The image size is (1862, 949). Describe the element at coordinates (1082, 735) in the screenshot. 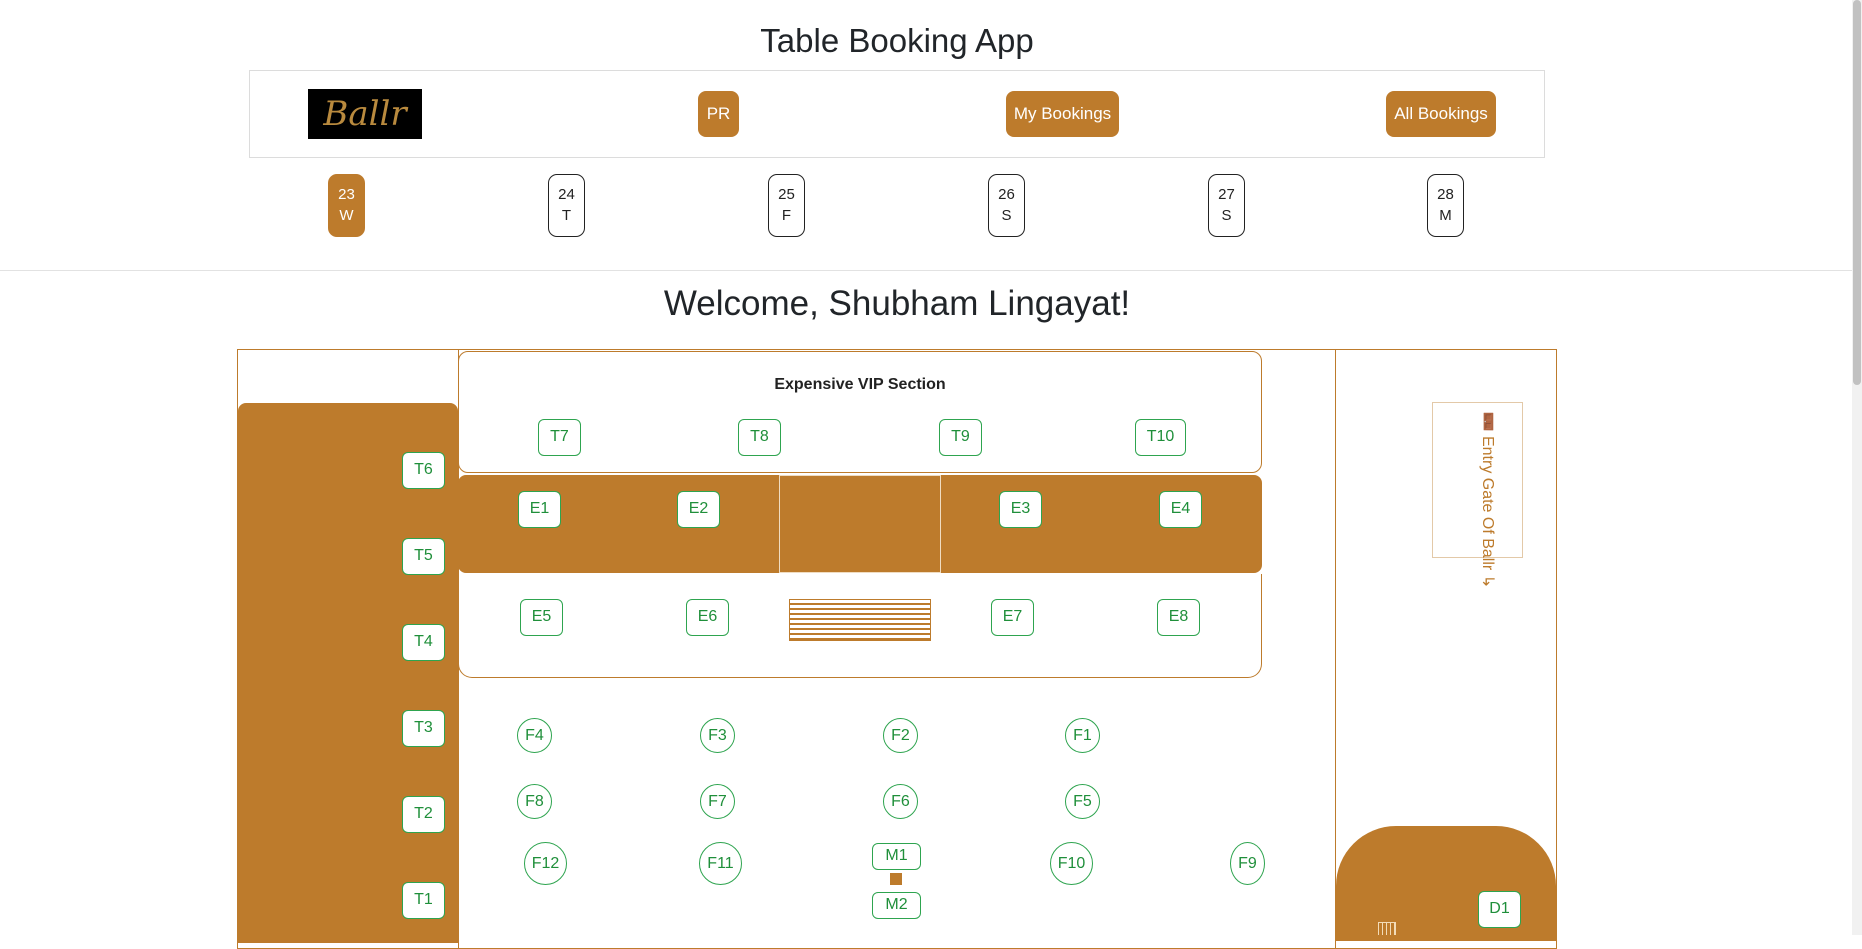

I see `table-f1: F1` at that location.